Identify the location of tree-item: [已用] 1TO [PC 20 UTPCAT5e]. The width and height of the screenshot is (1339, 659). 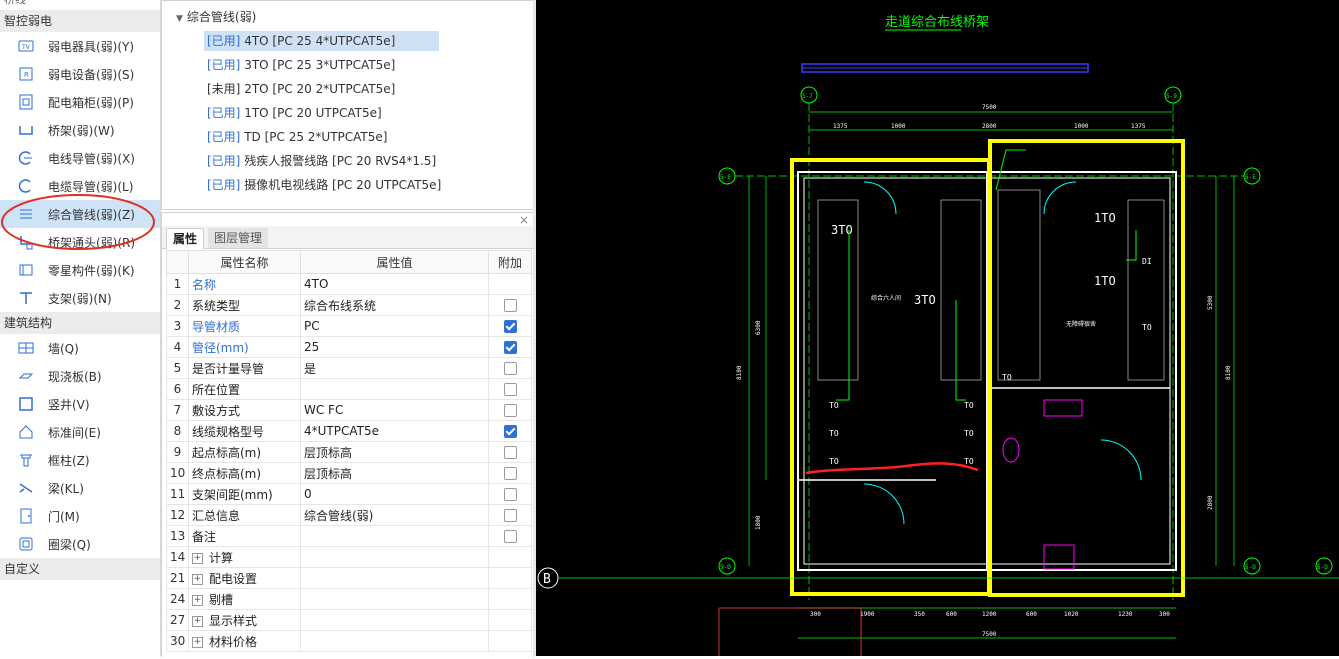
(294, 113).